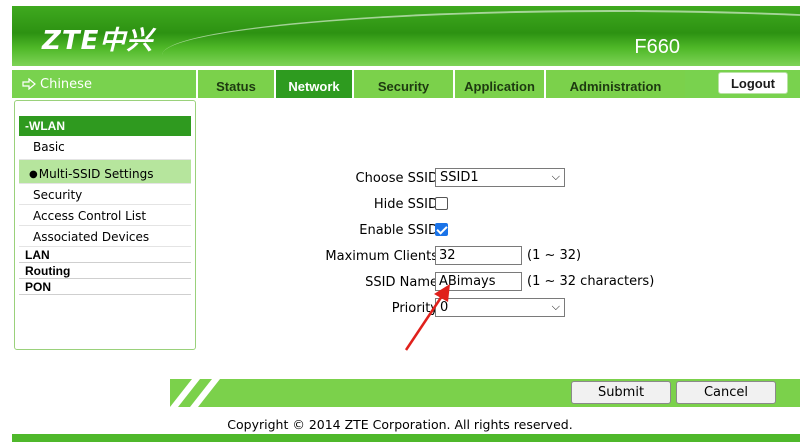 Image resolution: width=800 pixels, height=446 pixels. Describe the element at coordinates (398, 230) in the screenshot. I see `enable-ssid-label: Enable SSID` at that location.